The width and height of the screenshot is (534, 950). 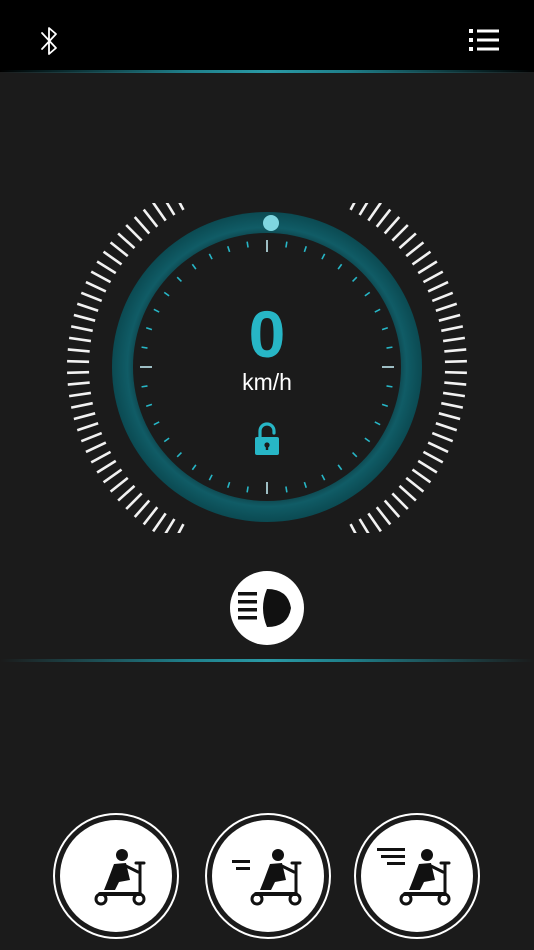 I want to click on menu-list-icon, so click(x=484, y=41).